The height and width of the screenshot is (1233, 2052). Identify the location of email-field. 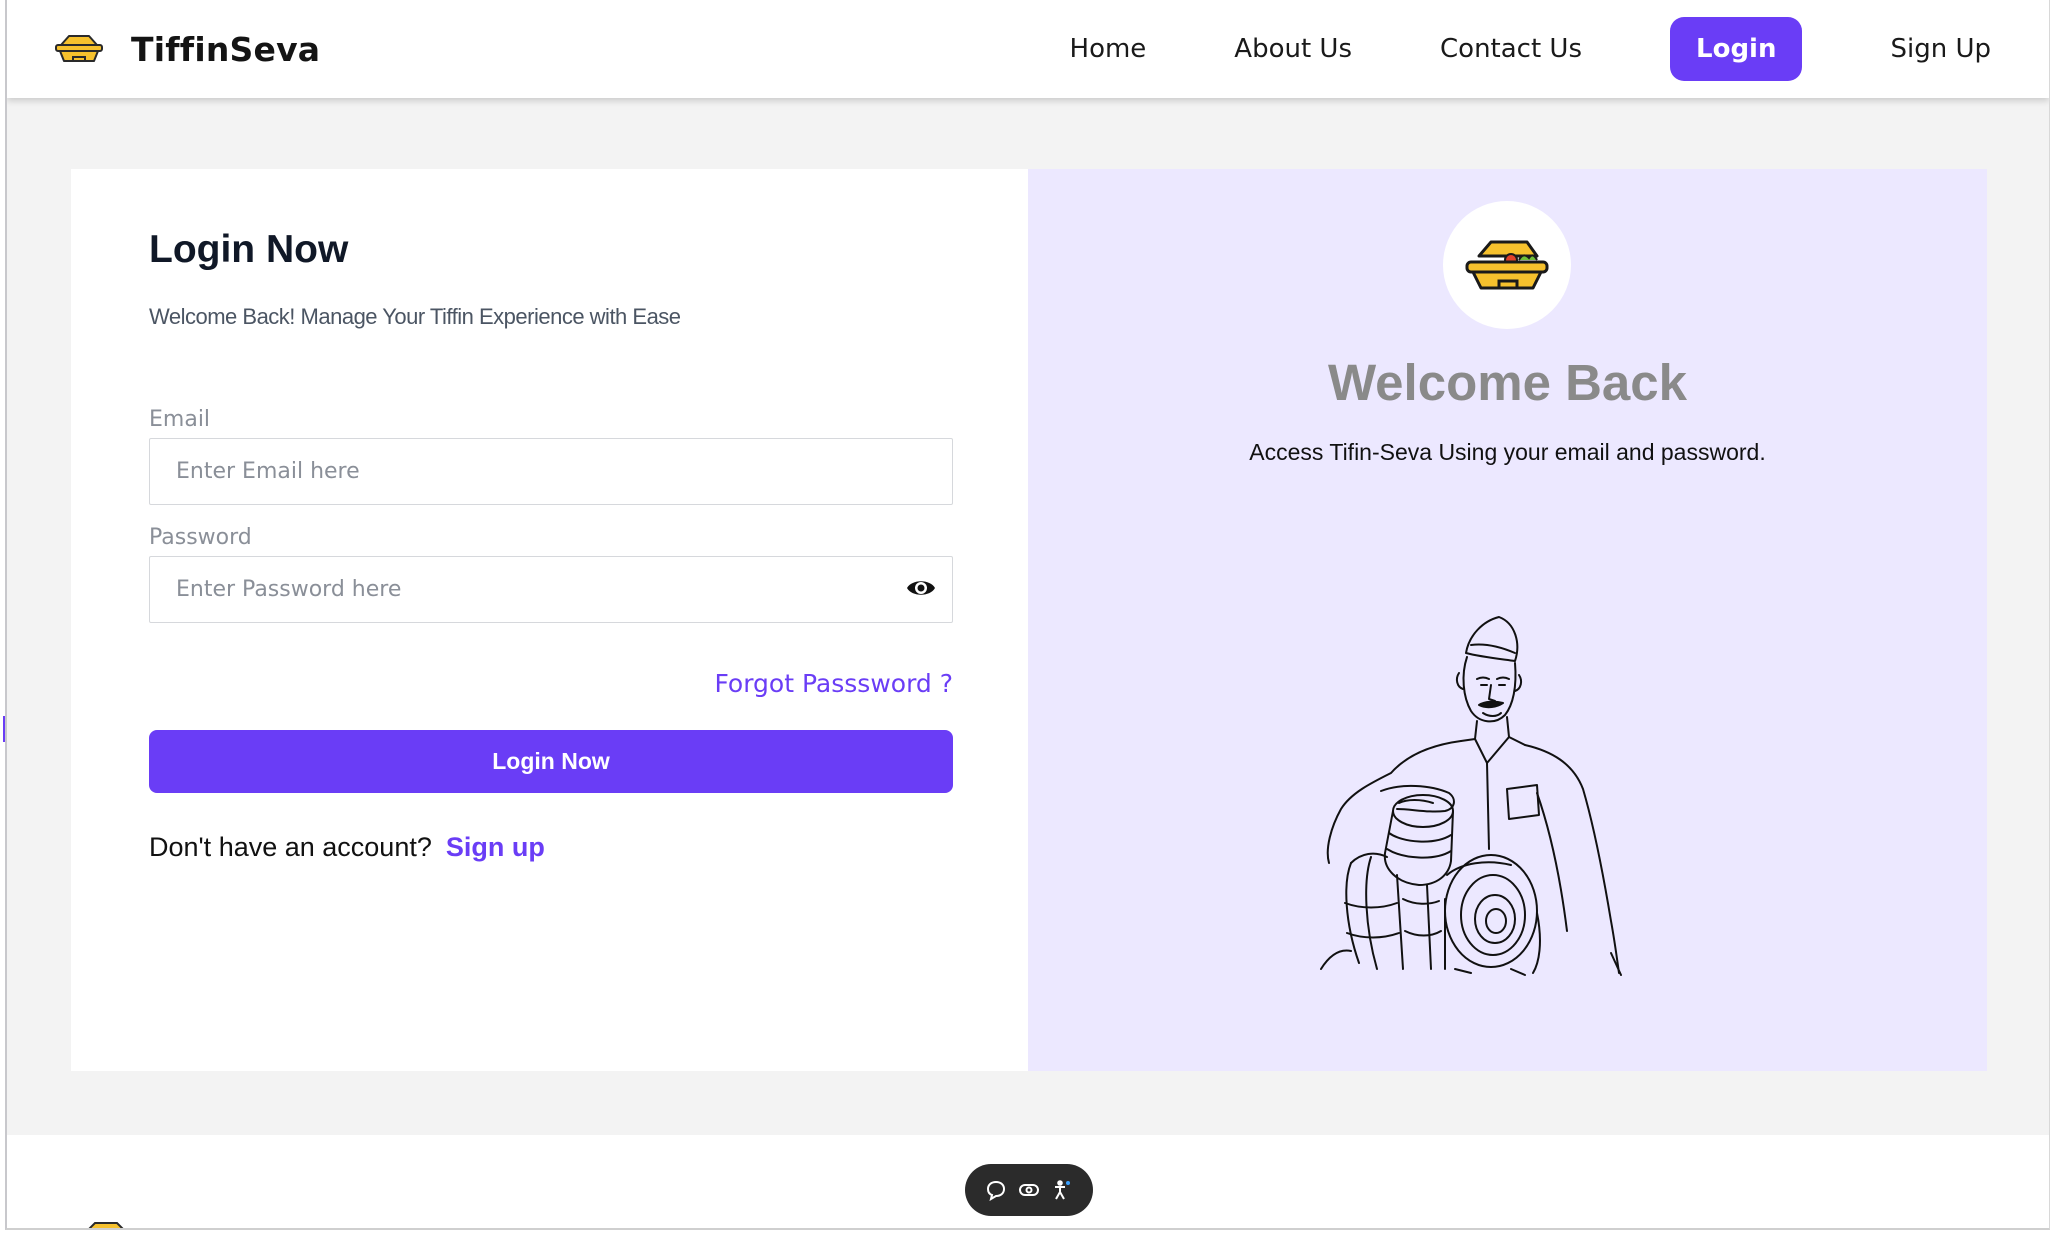
(551, 471).